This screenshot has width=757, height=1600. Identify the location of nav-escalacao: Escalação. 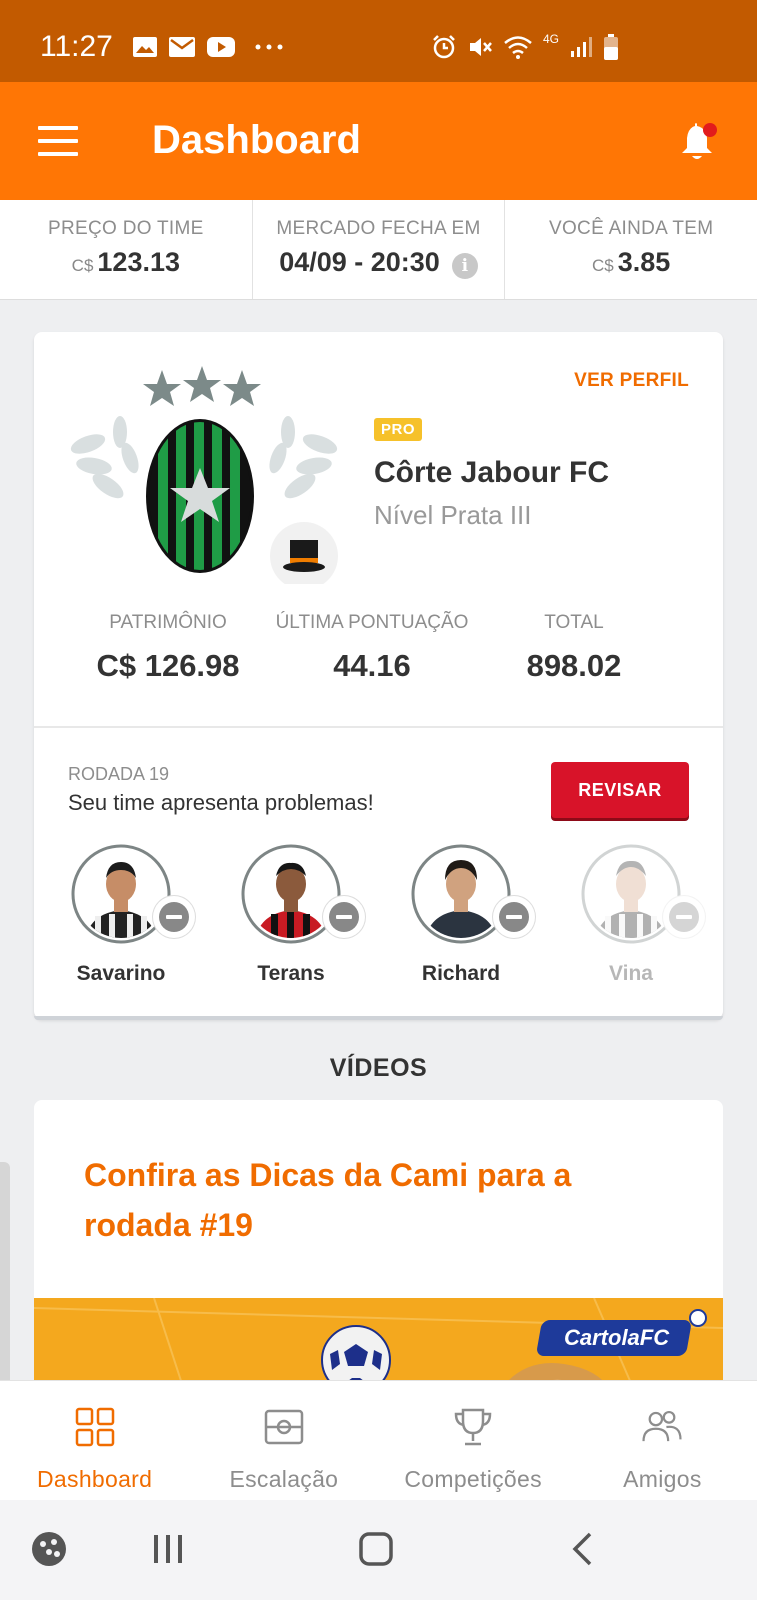
(283, 1440).